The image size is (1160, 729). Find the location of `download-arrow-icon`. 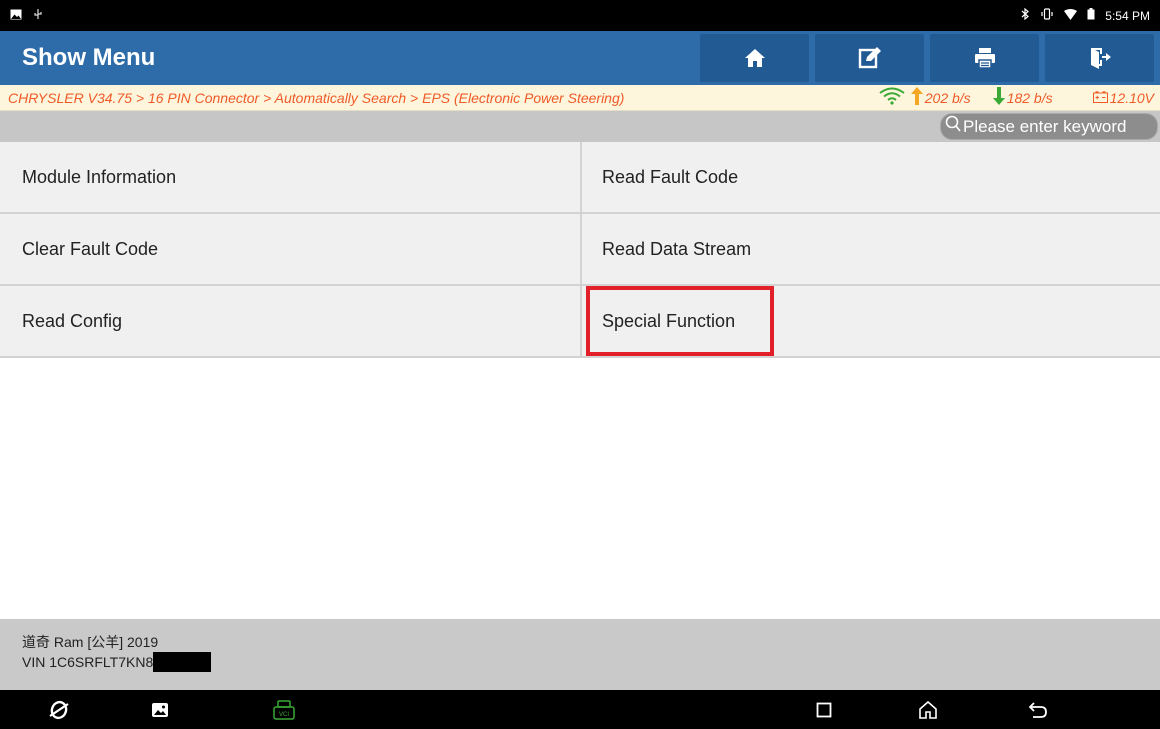

download-arrow-icon is located at coordinates (998, 97).